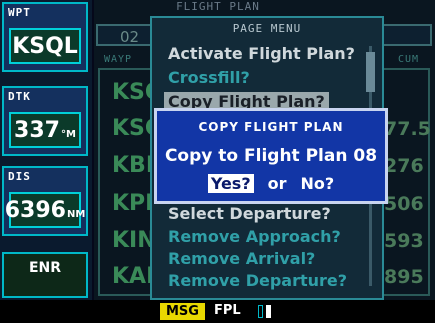 Image resolution: width=435 pixels, height=323 pixels. I want to click on desired-track-field: DTK 337 °M, so click(45, 121).